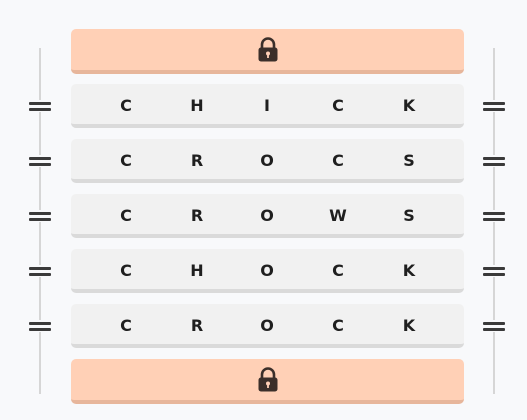 The height and width of the screenshot is (420, 527). I want to click on locked-end-tile, so click(267, 381).